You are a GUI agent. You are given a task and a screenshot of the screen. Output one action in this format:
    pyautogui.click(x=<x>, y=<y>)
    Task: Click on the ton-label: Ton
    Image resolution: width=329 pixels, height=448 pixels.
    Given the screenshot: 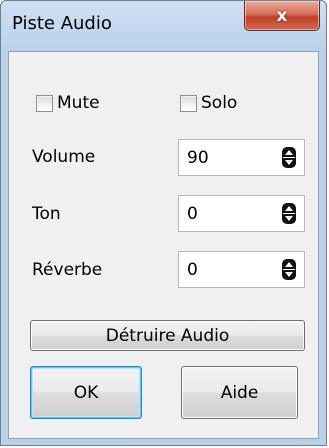 What is the action you would take?
    pyautogui.click(x=46, y=214)
    